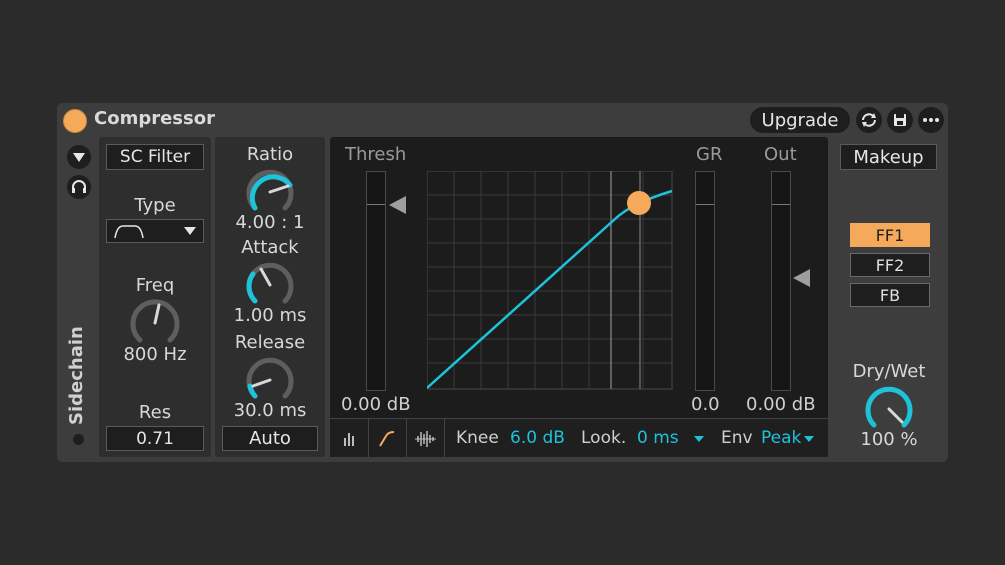  What do you see at coordinates (155, 205) in the screenshot?
I see `type-label: Type` at bounding box center [155, 205].